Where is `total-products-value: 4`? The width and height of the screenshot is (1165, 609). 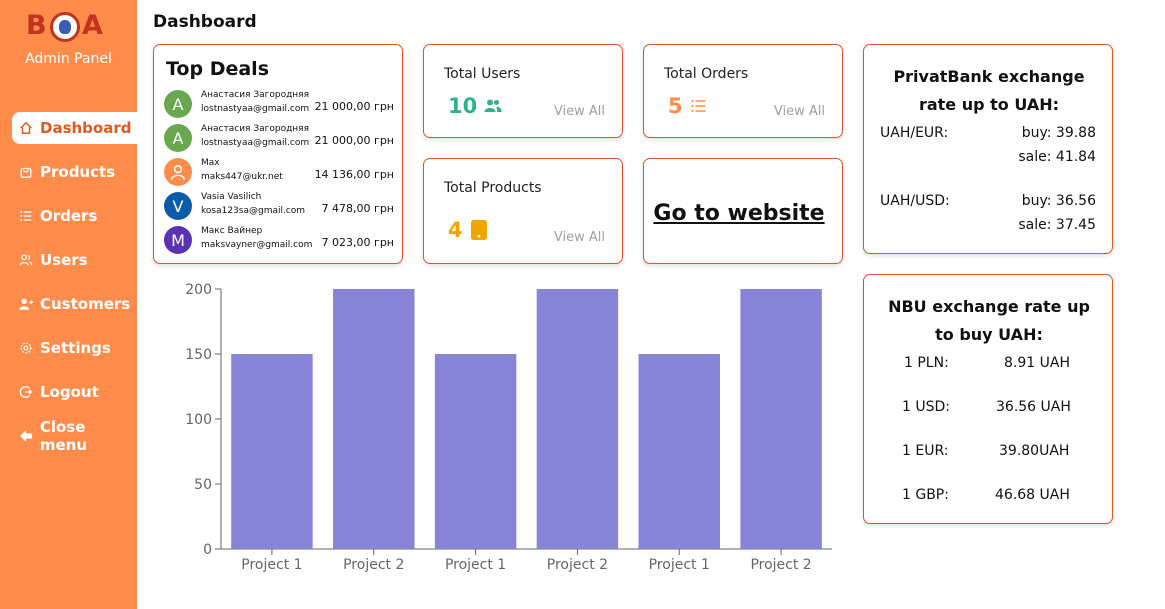
total-products-value: 4 is located at coordinates (468, 230).